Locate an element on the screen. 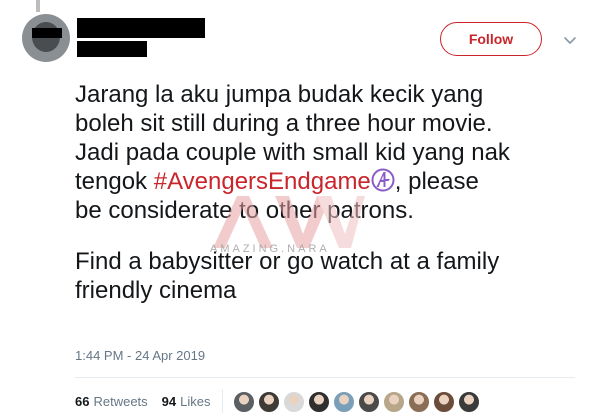  handle-redacted is located at coordinates (112, 49).